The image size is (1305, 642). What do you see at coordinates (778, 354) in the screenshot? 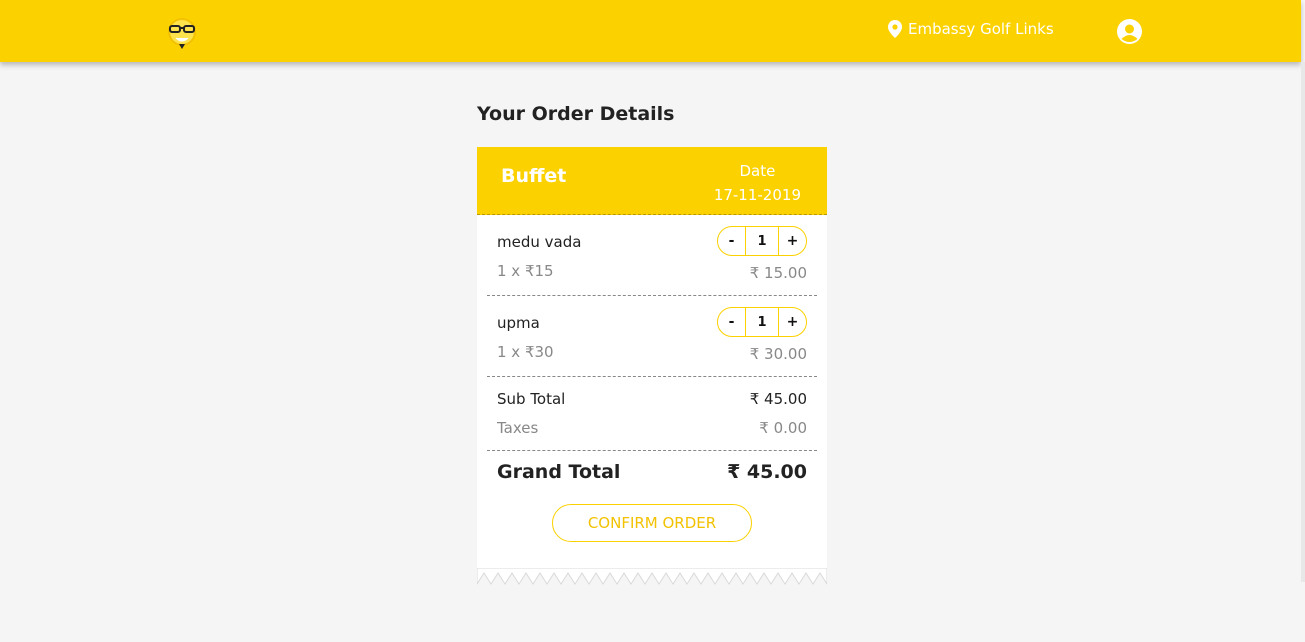
I see `item-total-price: ₹ 30.00` at bounding box center [778, 354].